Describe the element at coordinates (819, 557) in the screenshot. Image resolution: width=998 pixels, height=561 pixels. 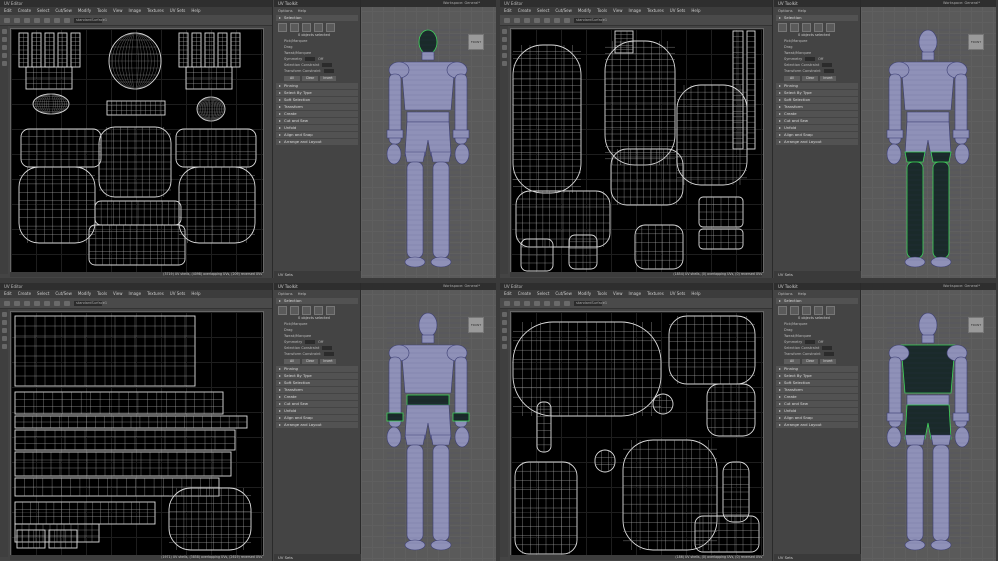
I see `uv-sets-footer: UV Sets` at that location.